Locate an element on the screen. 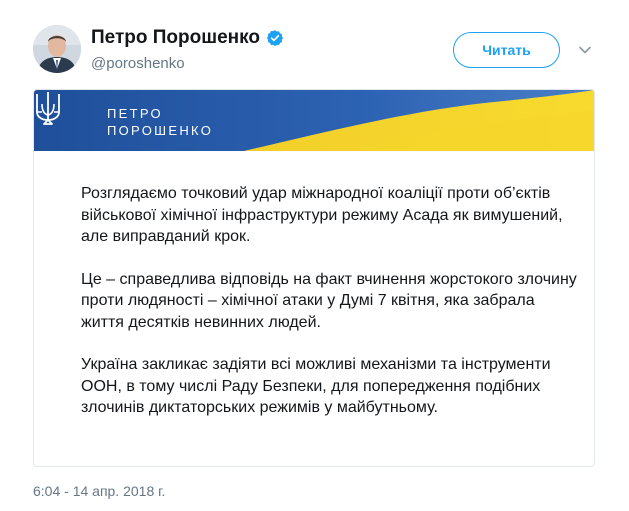 The width and height of the screenshot is (629, 511). chevron-down-icon is located at coordinates (585, 50).